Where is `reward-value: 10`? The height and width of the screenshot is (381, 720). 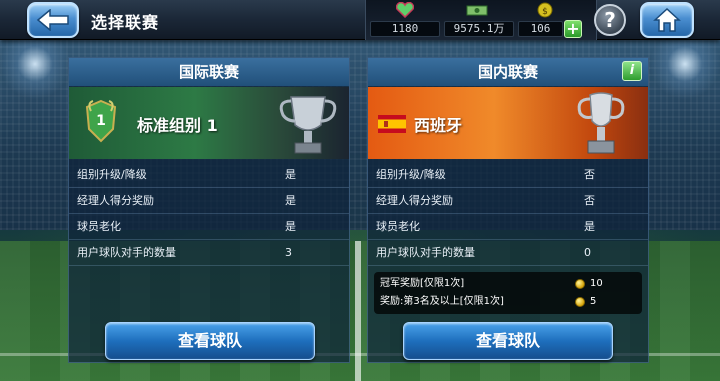
reward-value: 10 is located at coordinates (596, 283).